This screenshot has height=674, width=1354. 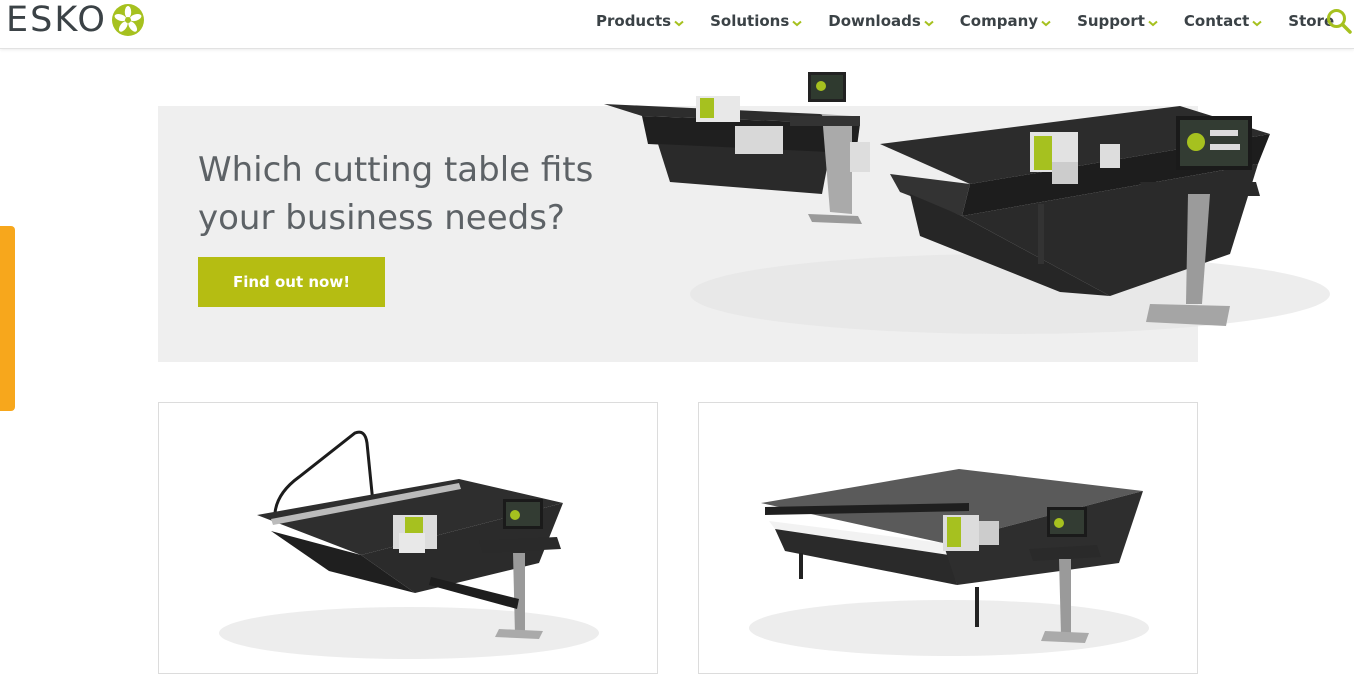 I want to click on nav-item-label: Products, so click(x=634, y=21).